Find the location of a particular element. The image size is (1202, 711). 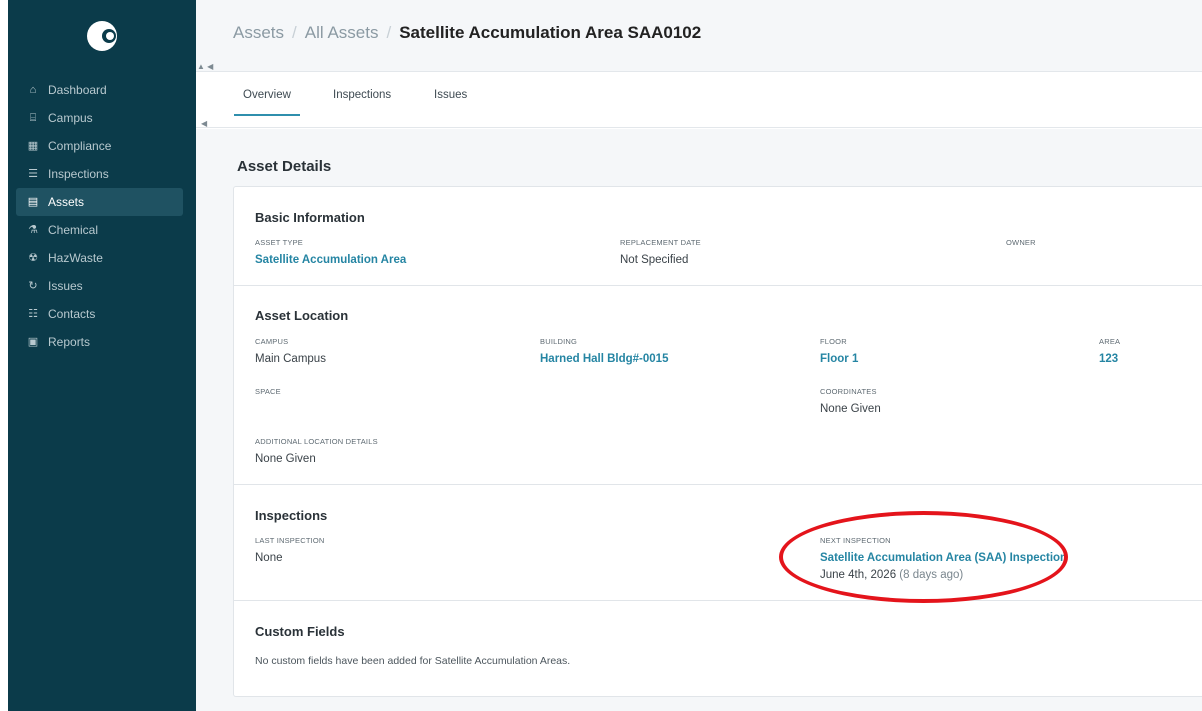

field-label: COORDINATES is located at coordinates (848, 391).